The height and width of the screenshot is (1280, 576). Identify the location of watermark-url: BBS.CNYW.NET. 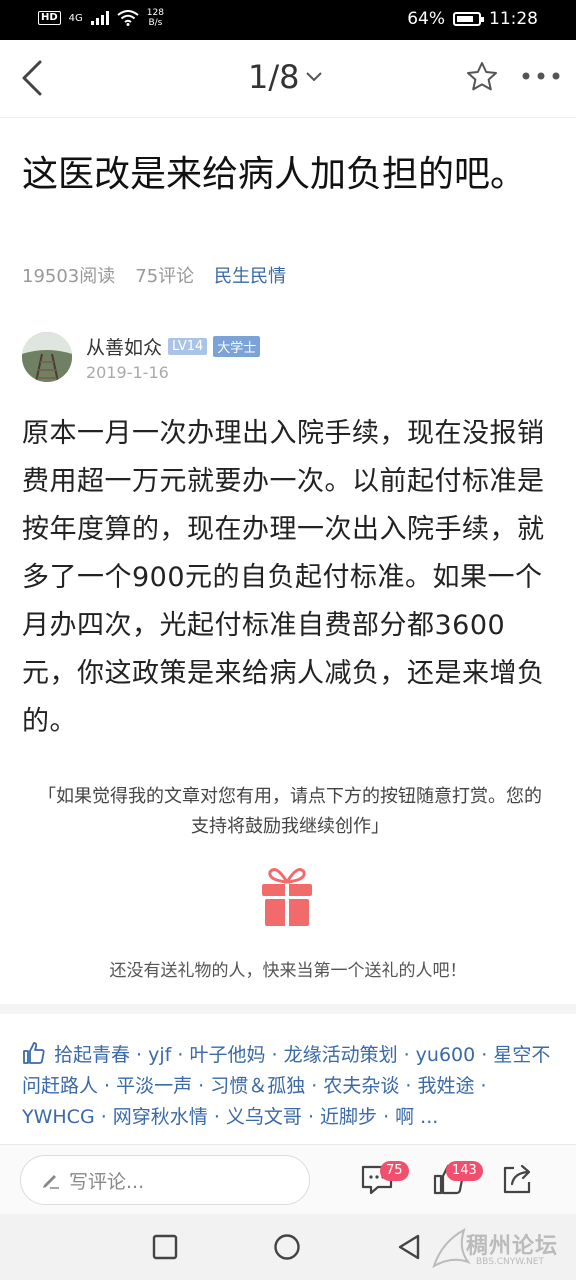
(510, 1262).